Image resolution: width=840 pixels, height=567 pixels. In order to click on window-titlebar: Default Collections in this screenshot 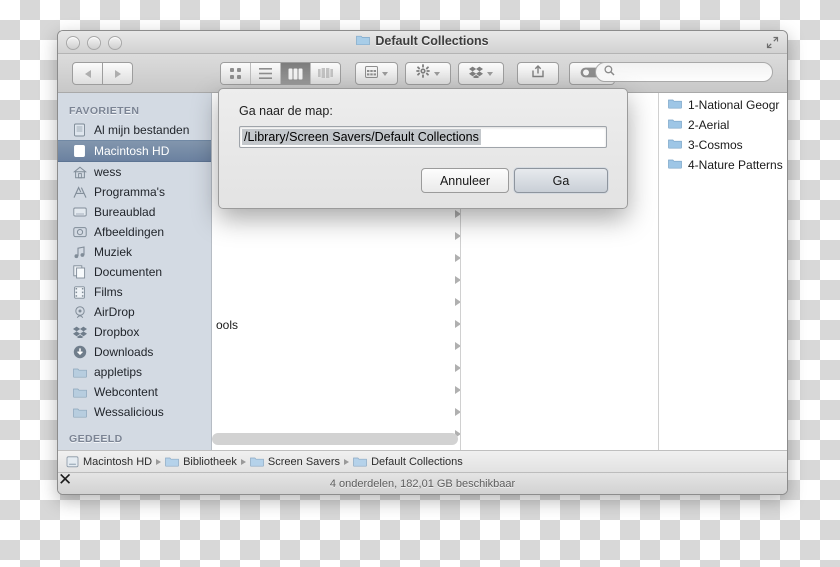, I will do `click(422, 42)`.